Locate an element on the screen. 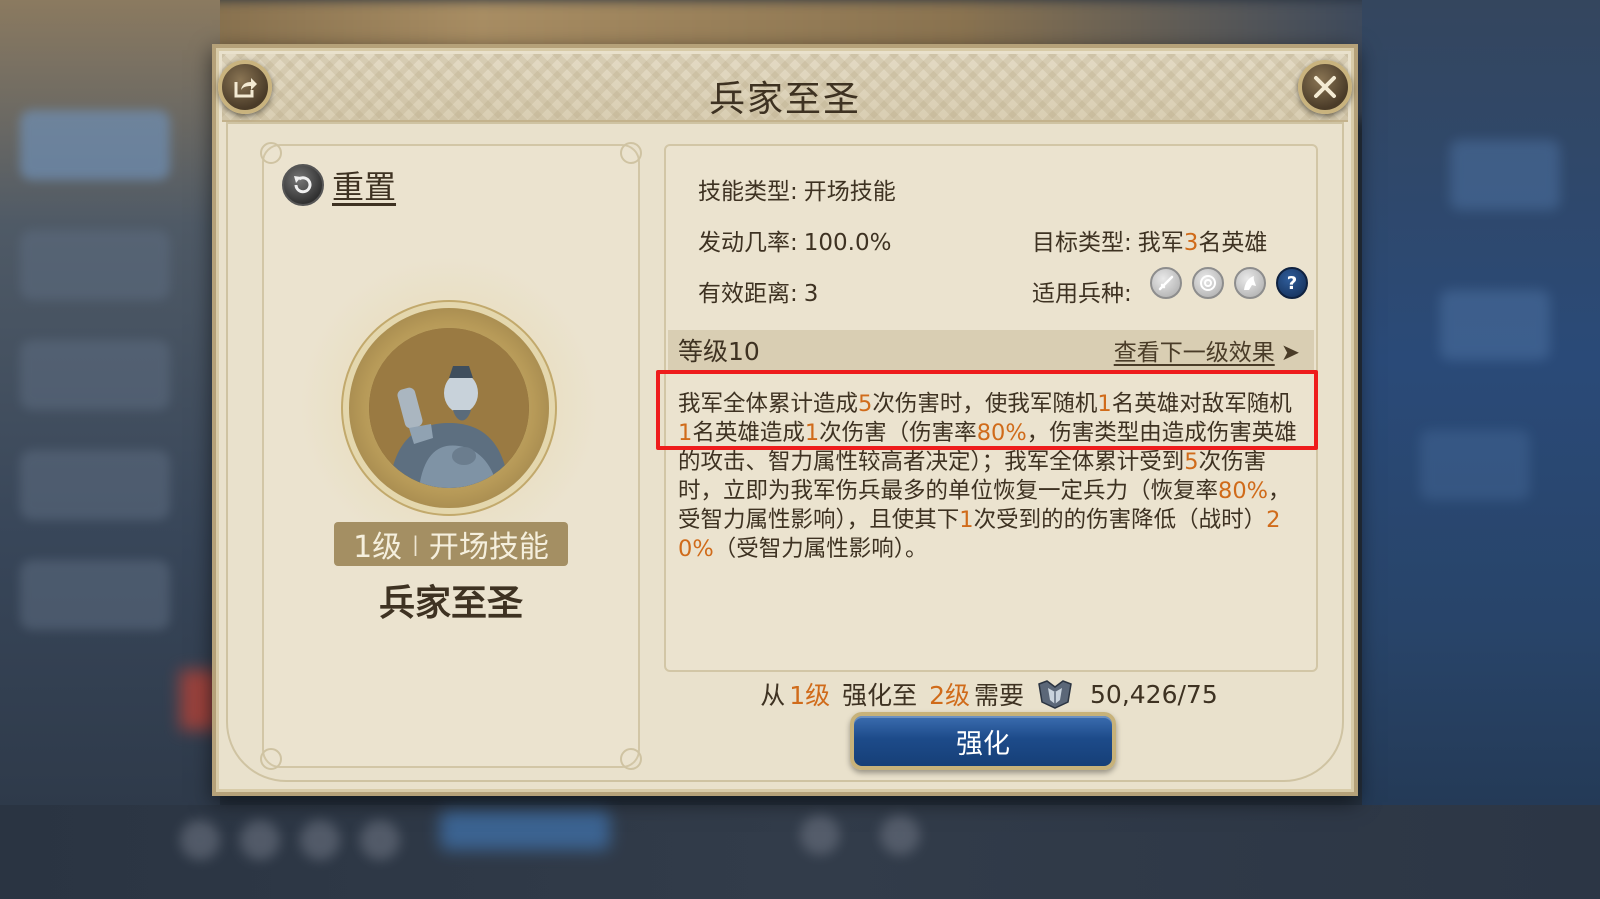 This screenshot has width=1600, height=899. description-text: 次伤害时，使我军随机 is located at coordinates (985, 404).